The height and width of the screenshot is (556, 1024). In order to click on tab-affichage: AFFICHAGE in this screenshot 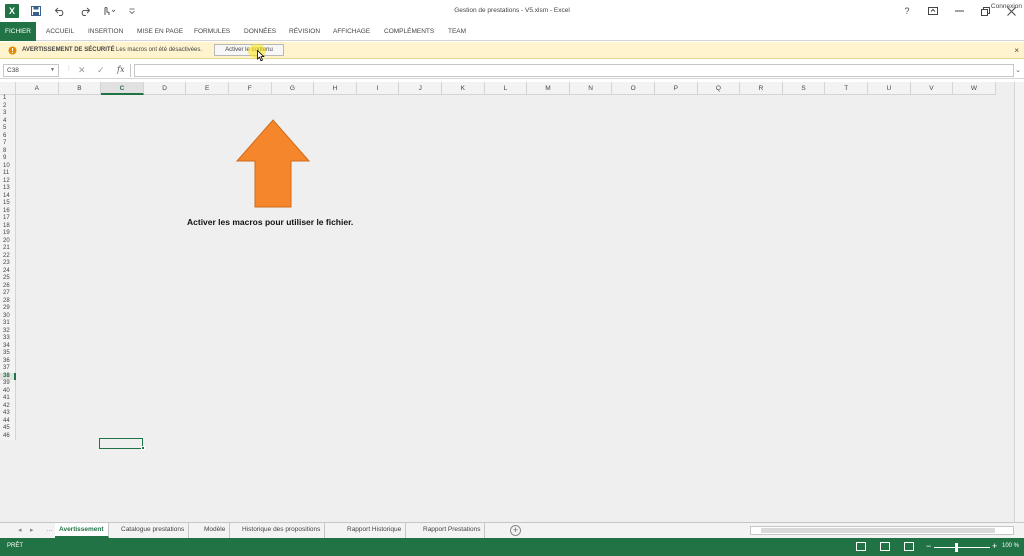, I will do `click(351, 31)`.